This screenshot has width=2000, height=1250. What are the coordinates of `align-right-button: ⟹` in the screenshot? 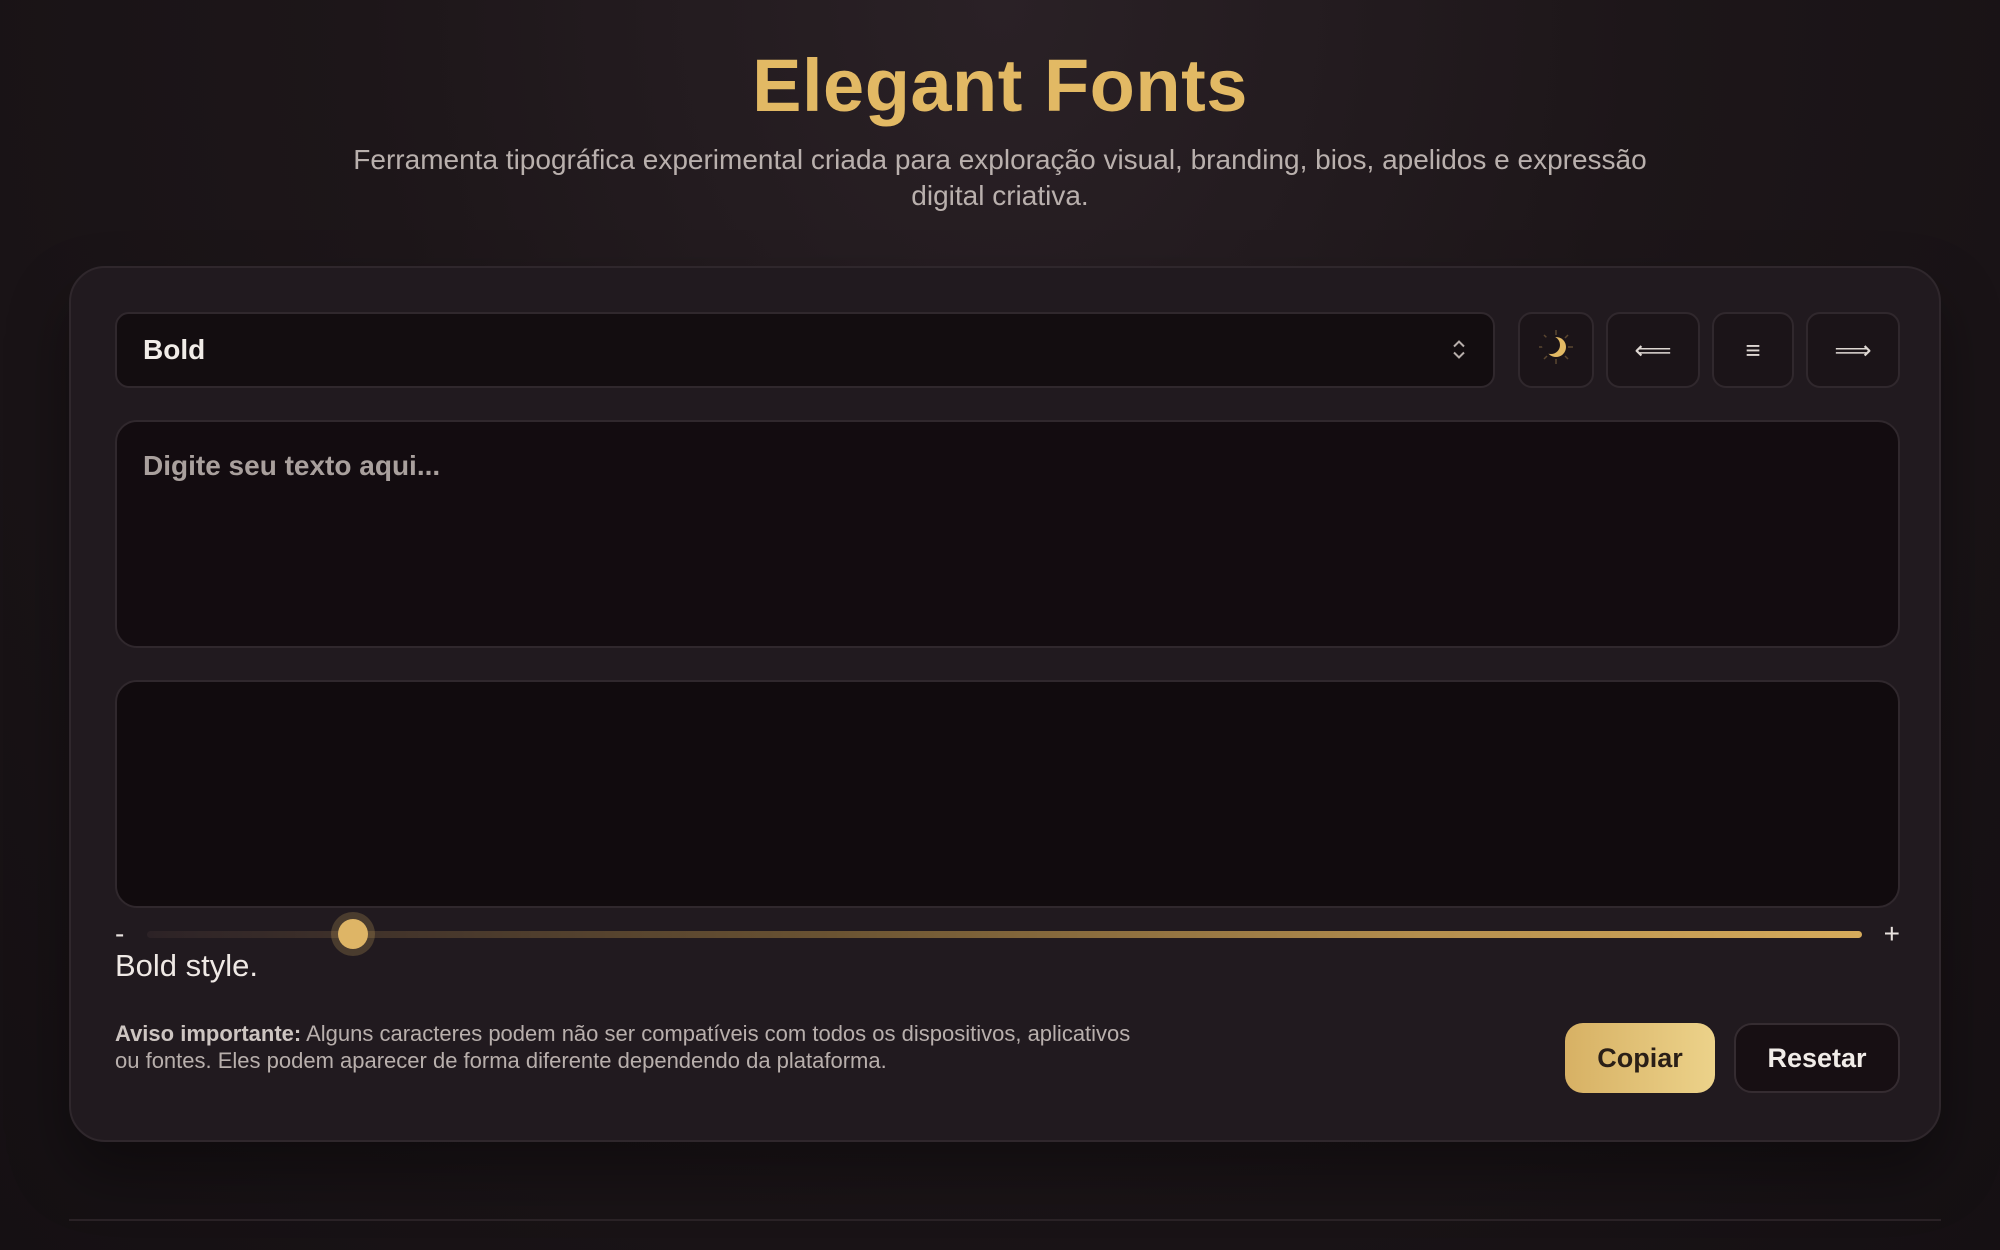 It's located at (1853, 350).